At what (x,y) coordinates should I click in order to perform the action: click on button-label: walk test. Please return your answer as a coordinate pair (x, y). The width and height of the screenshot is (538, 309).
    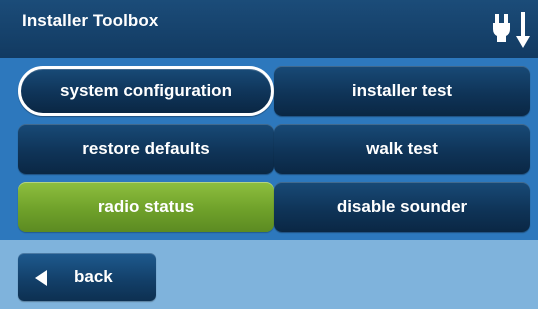
    Looking at the image, I should click on (402, 148).